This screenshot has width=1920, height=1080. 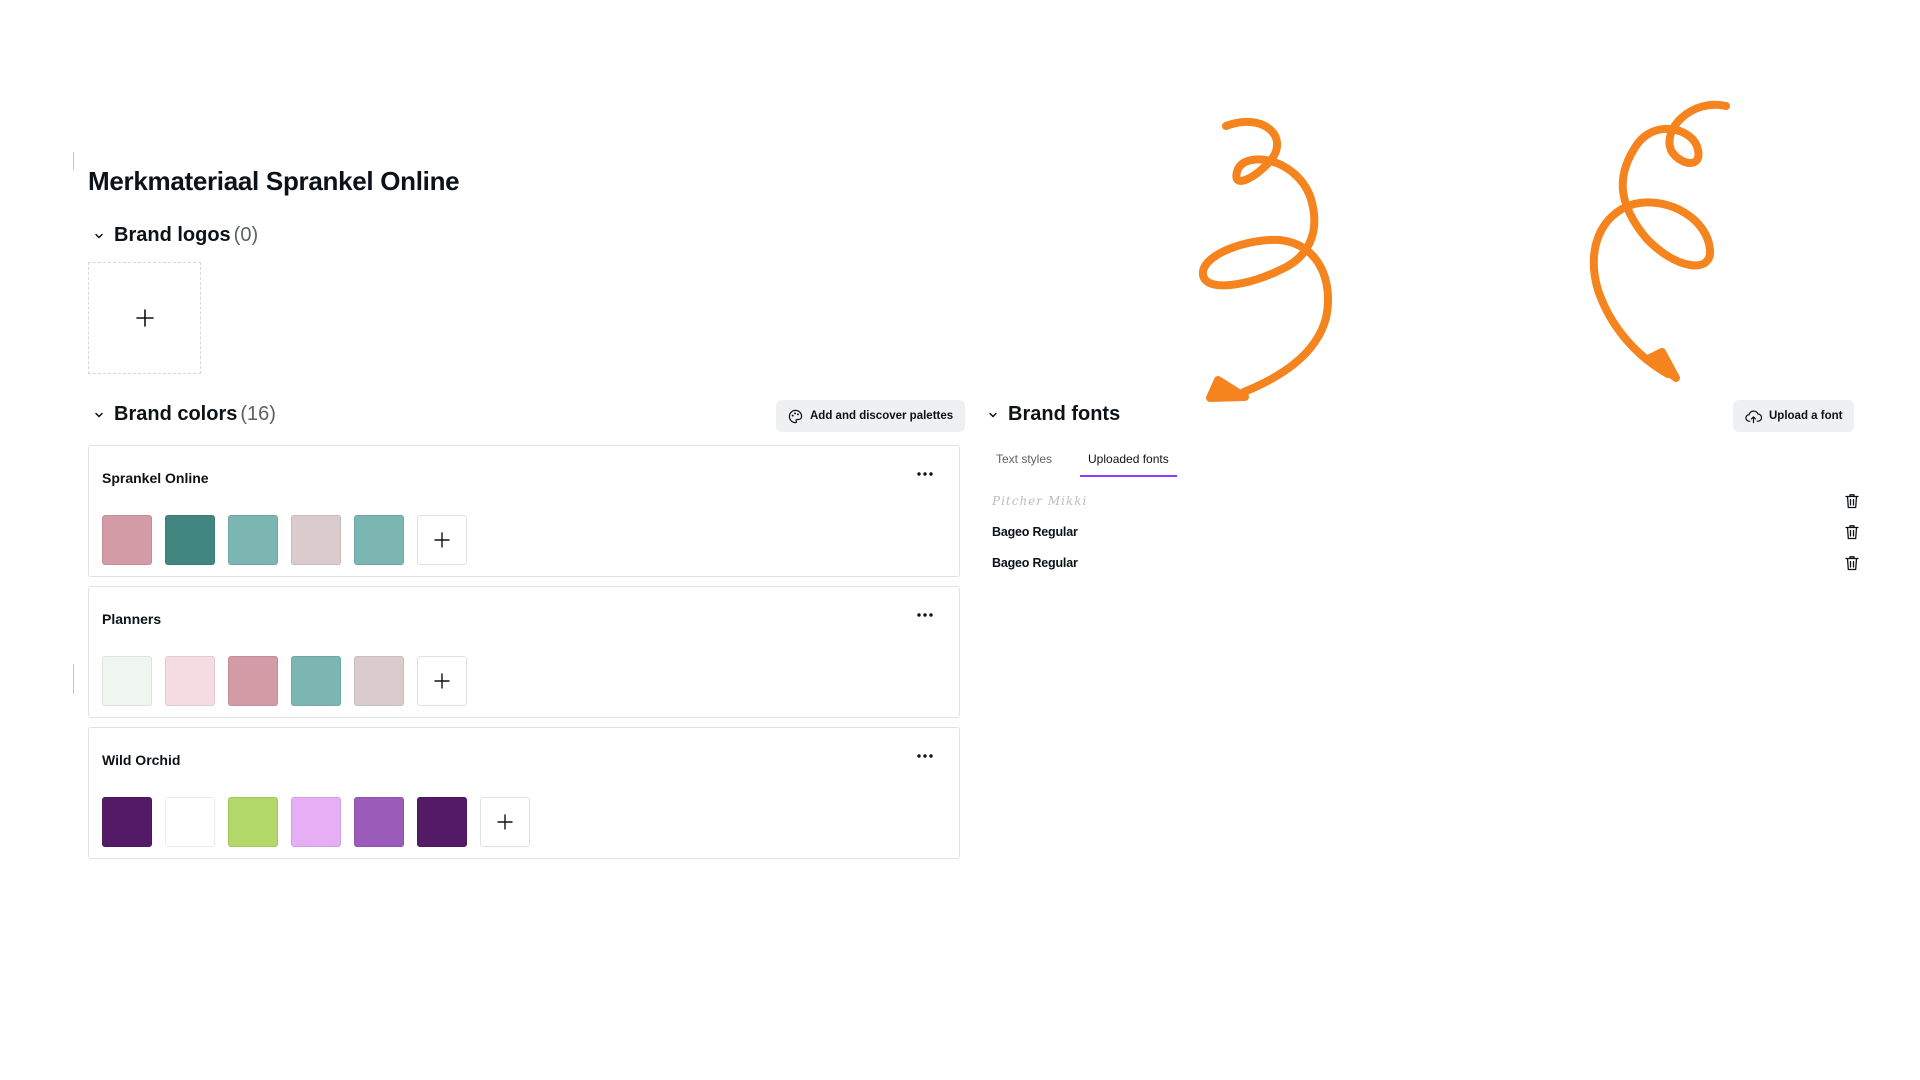 I want to click on font-tabs: Text styles Uploaded fonts, so click(x=1082, y=461).